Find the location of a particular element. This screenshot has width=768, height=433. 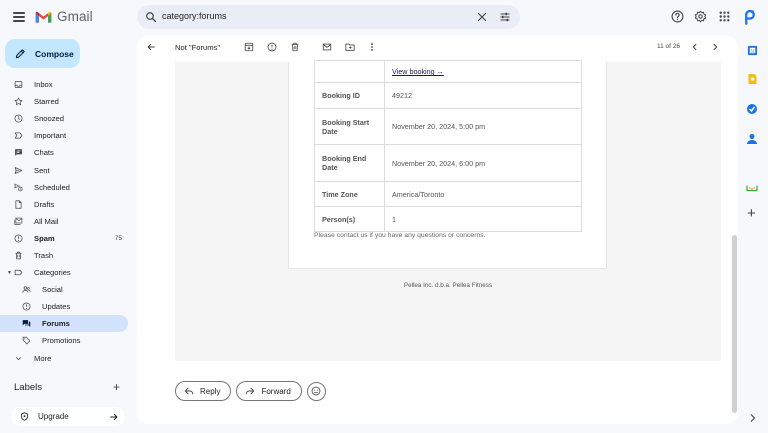

report-spam-icon is located at coordinates (272, 47).